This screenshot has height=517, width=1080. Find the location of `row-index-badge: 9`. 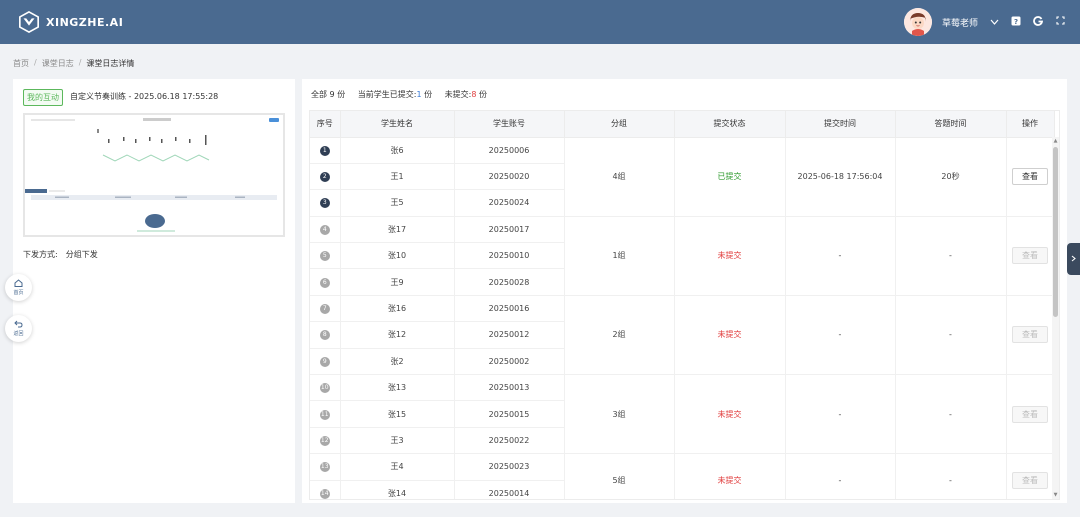

row-index-badge: 9 is located at coordinates (324, 361).